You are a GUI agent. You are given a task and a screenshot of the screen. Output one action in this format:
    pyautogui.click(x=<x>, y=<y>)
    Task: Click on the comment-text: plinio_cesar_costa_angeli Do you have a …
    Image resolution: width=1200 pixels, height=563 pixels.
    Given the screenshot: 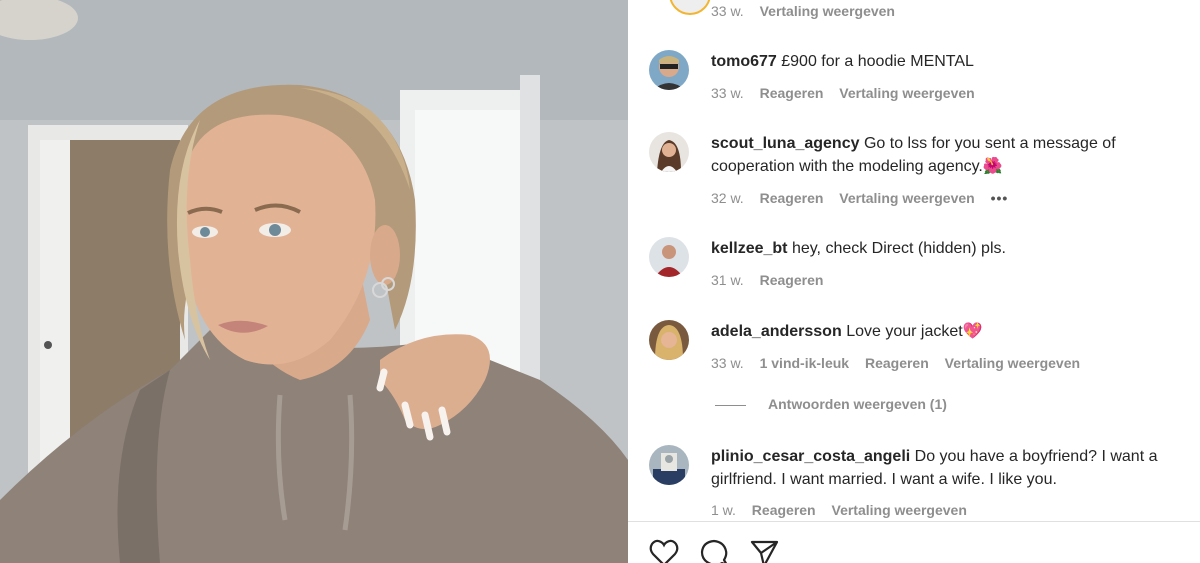 What is the action you would take?
    pyautogui.click(x=946, y=468)
    